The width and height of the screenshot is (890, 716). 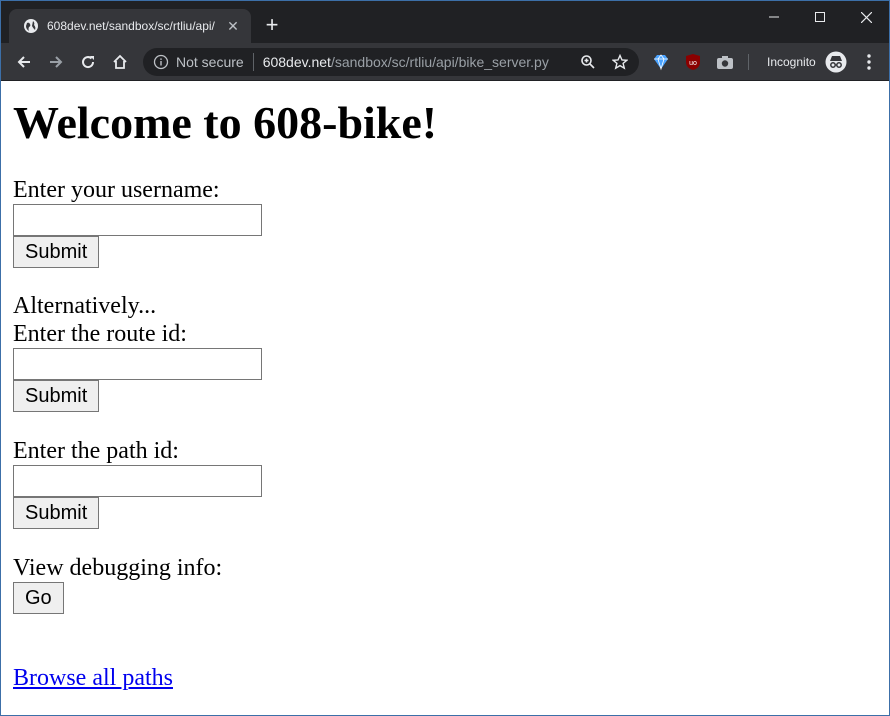 What do you see at coordinates (272, 25) in the screenshot?
I see `new-tab-button: +` at bounding box center [272, 25].